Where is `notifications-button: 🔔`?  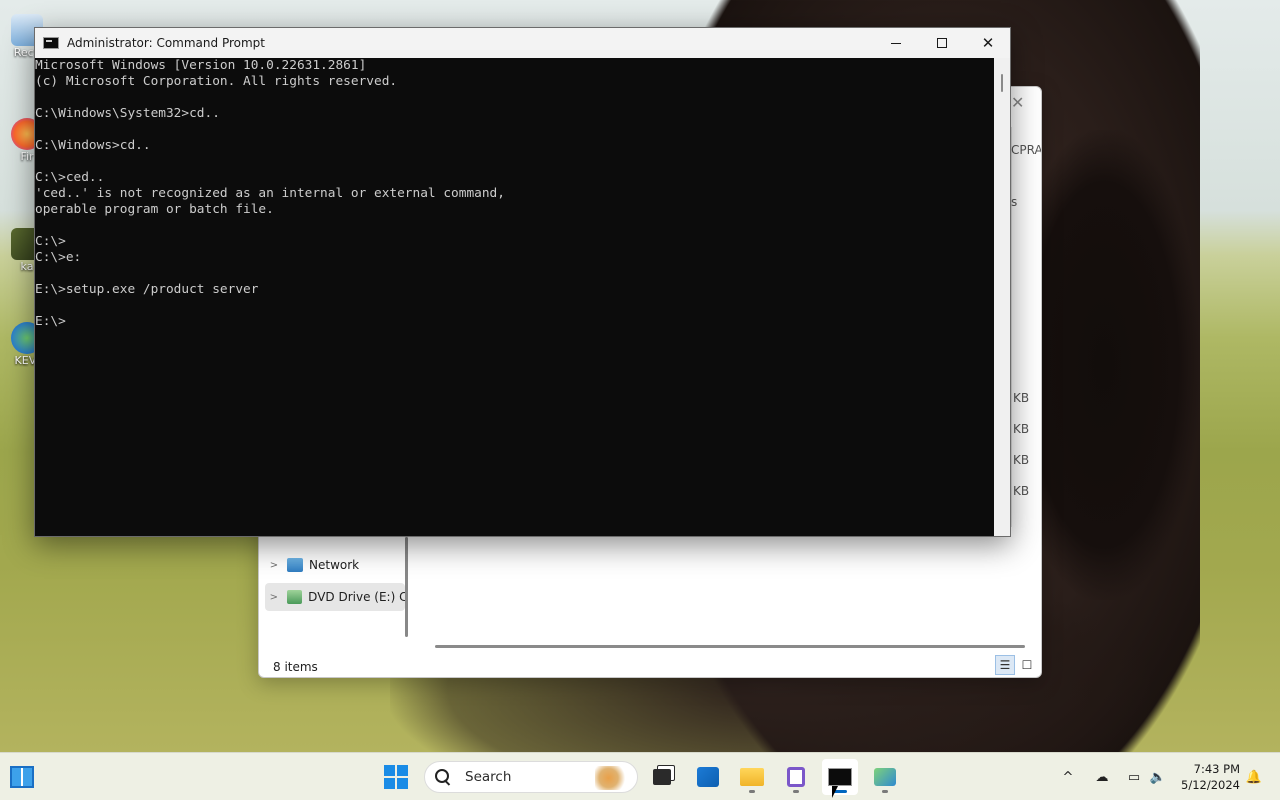
notifications-button: 🔔 is located at coordinates (1254, 776).